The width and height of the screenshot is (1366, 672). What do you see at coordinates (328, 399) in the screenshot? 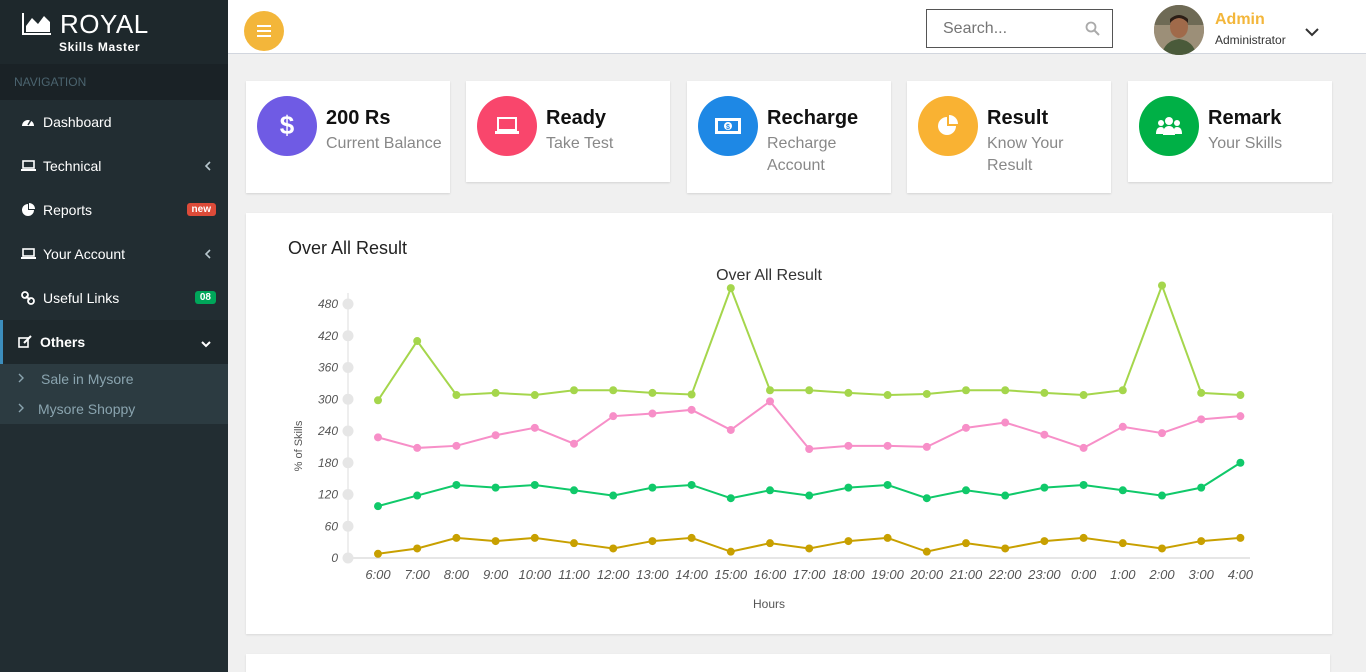
I see `y-tick-label: 300` at bounding box center [328, 399].